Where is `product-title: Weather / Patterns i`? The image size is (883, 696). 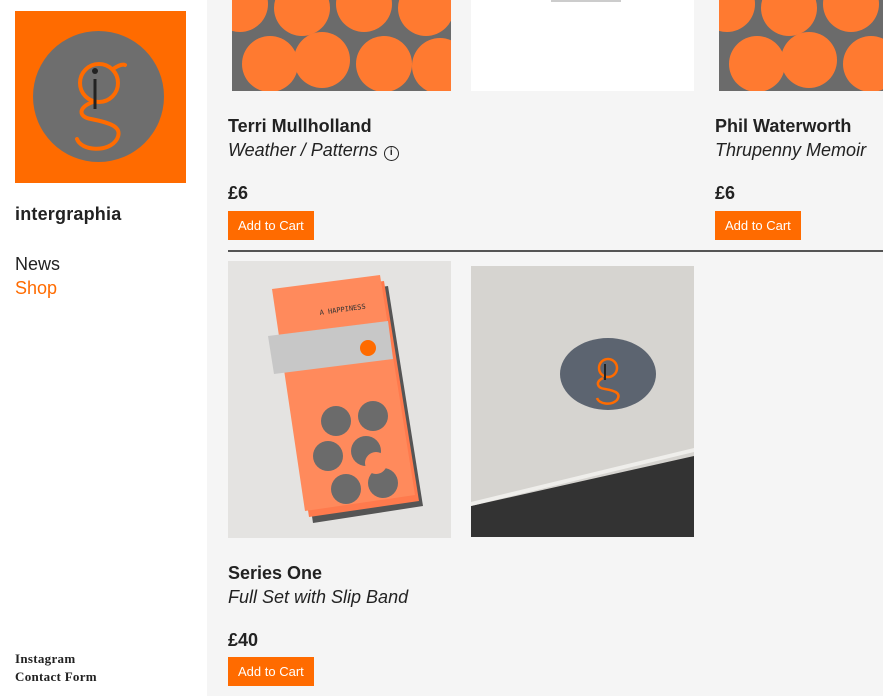 product-title: Weather / Patterns i is located at coordinates (313, 150).